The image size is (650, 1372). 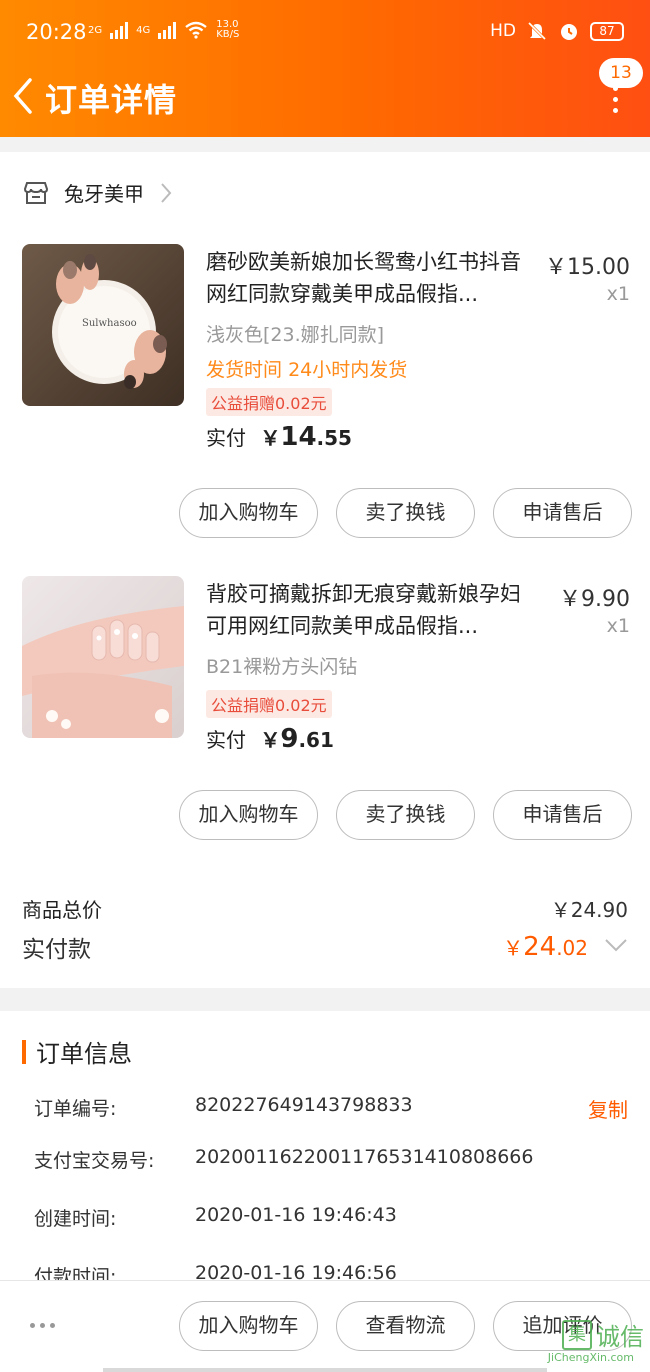 What do you see at coordinates (295, 335) in the screenshot?
I see `product-sku: 浅灰色[23.娜扎同款]` at bounding box center [295, 335].